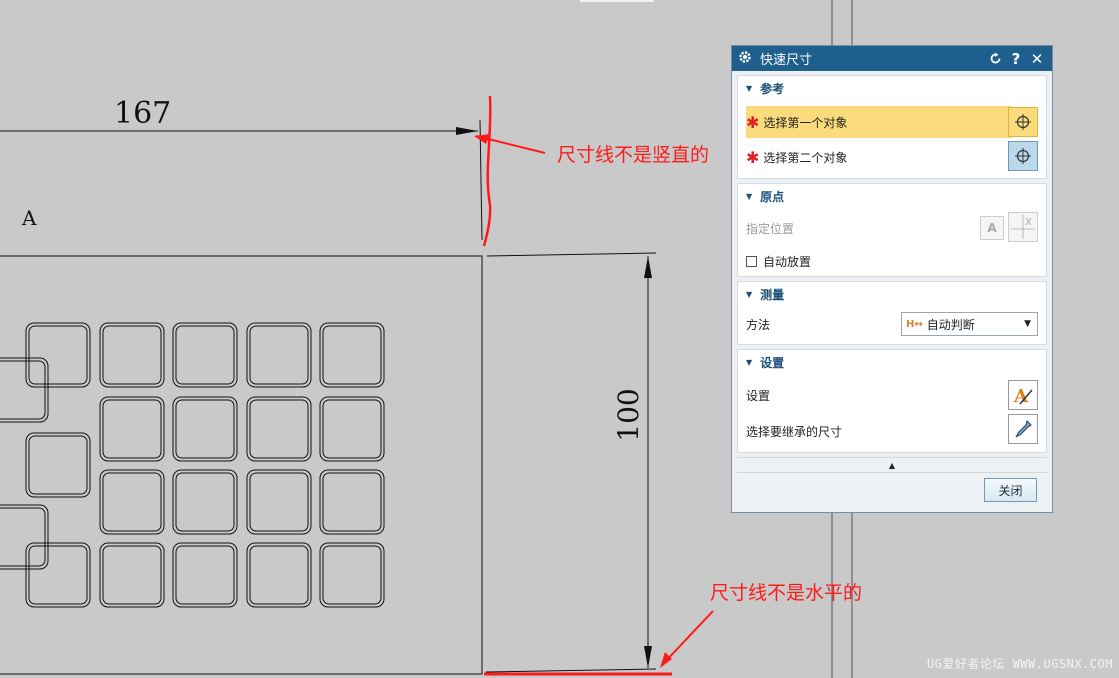 This screenshot has width=1119, height=678. I want to click on select-second-object-row: ✱ 选择第二个对象, so click(892, 157).